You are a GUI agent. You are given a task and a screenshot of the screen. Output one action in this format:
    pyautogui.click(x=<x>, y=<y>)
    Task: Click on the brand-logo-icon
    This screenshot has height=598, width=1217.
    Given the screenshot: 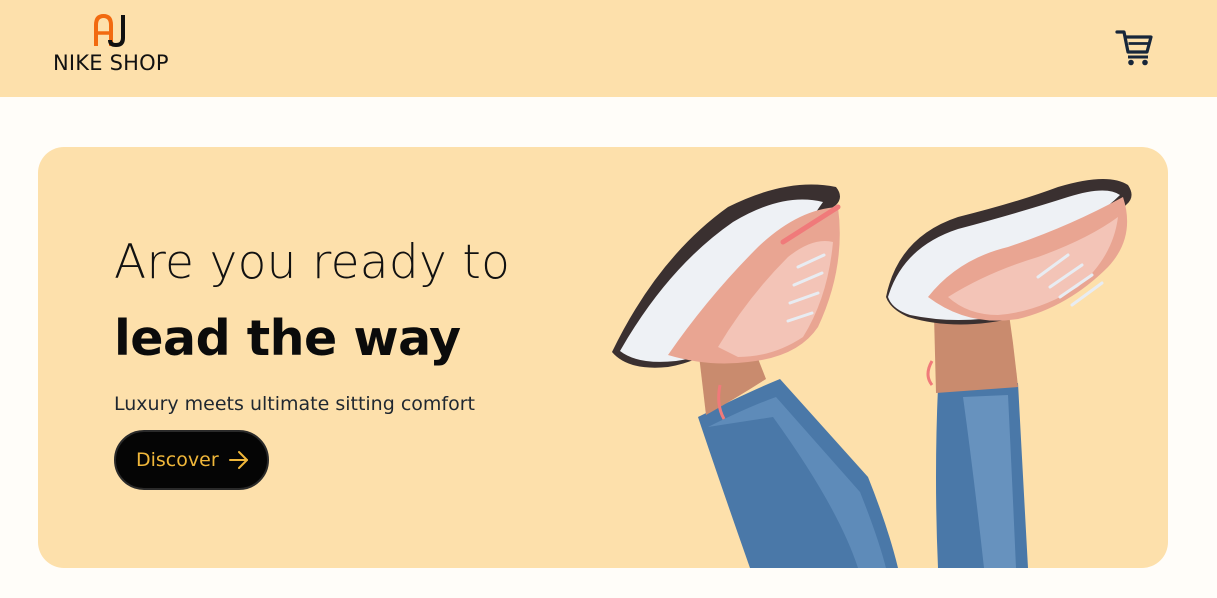 What is the action you would take?
    pyautogui.click(x=109, y=30)
    